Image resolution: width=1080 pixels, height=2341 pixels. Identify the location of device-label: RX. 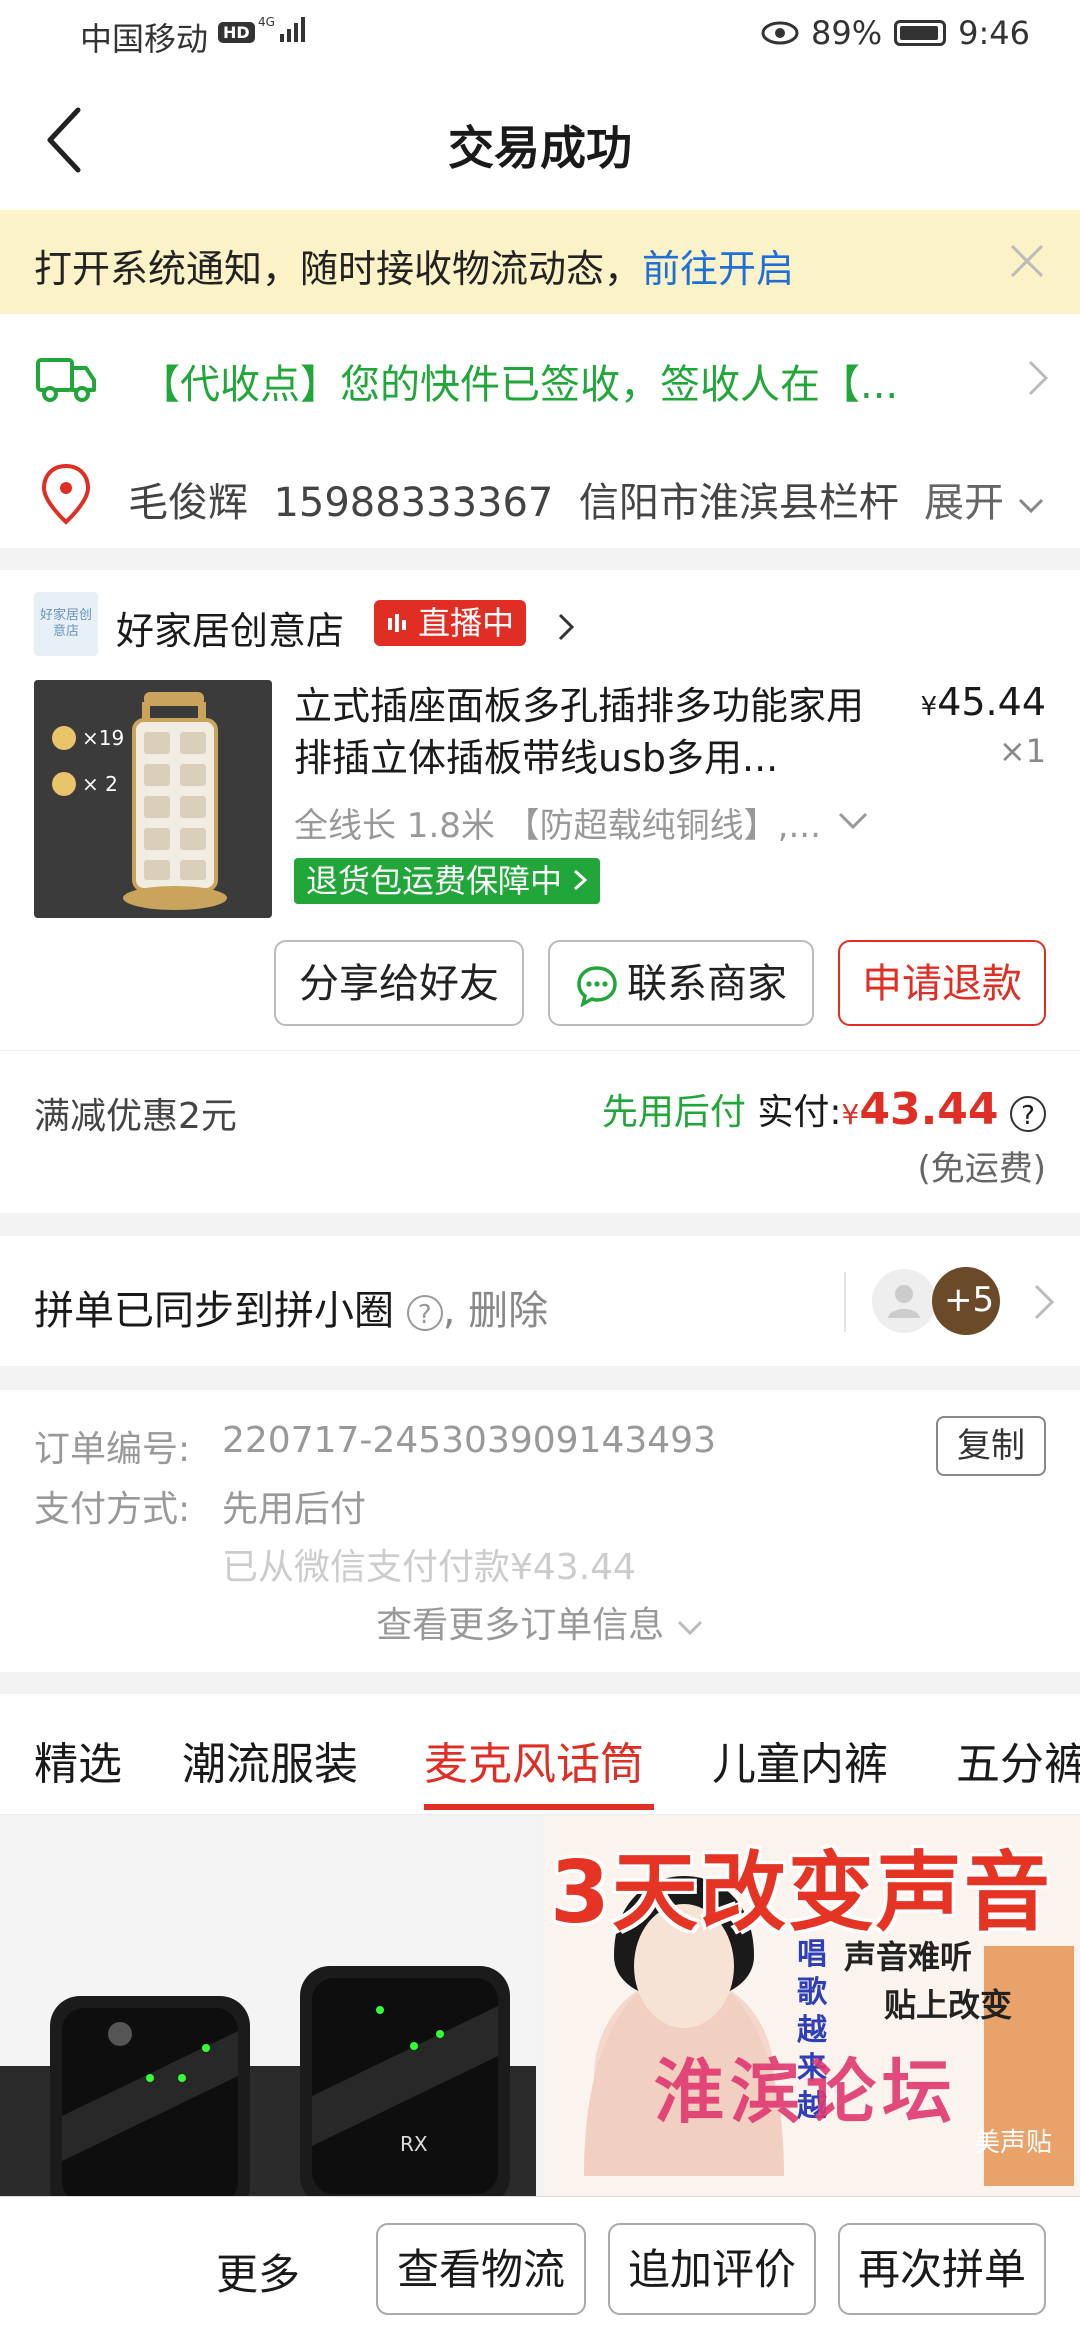
(414, 2144).